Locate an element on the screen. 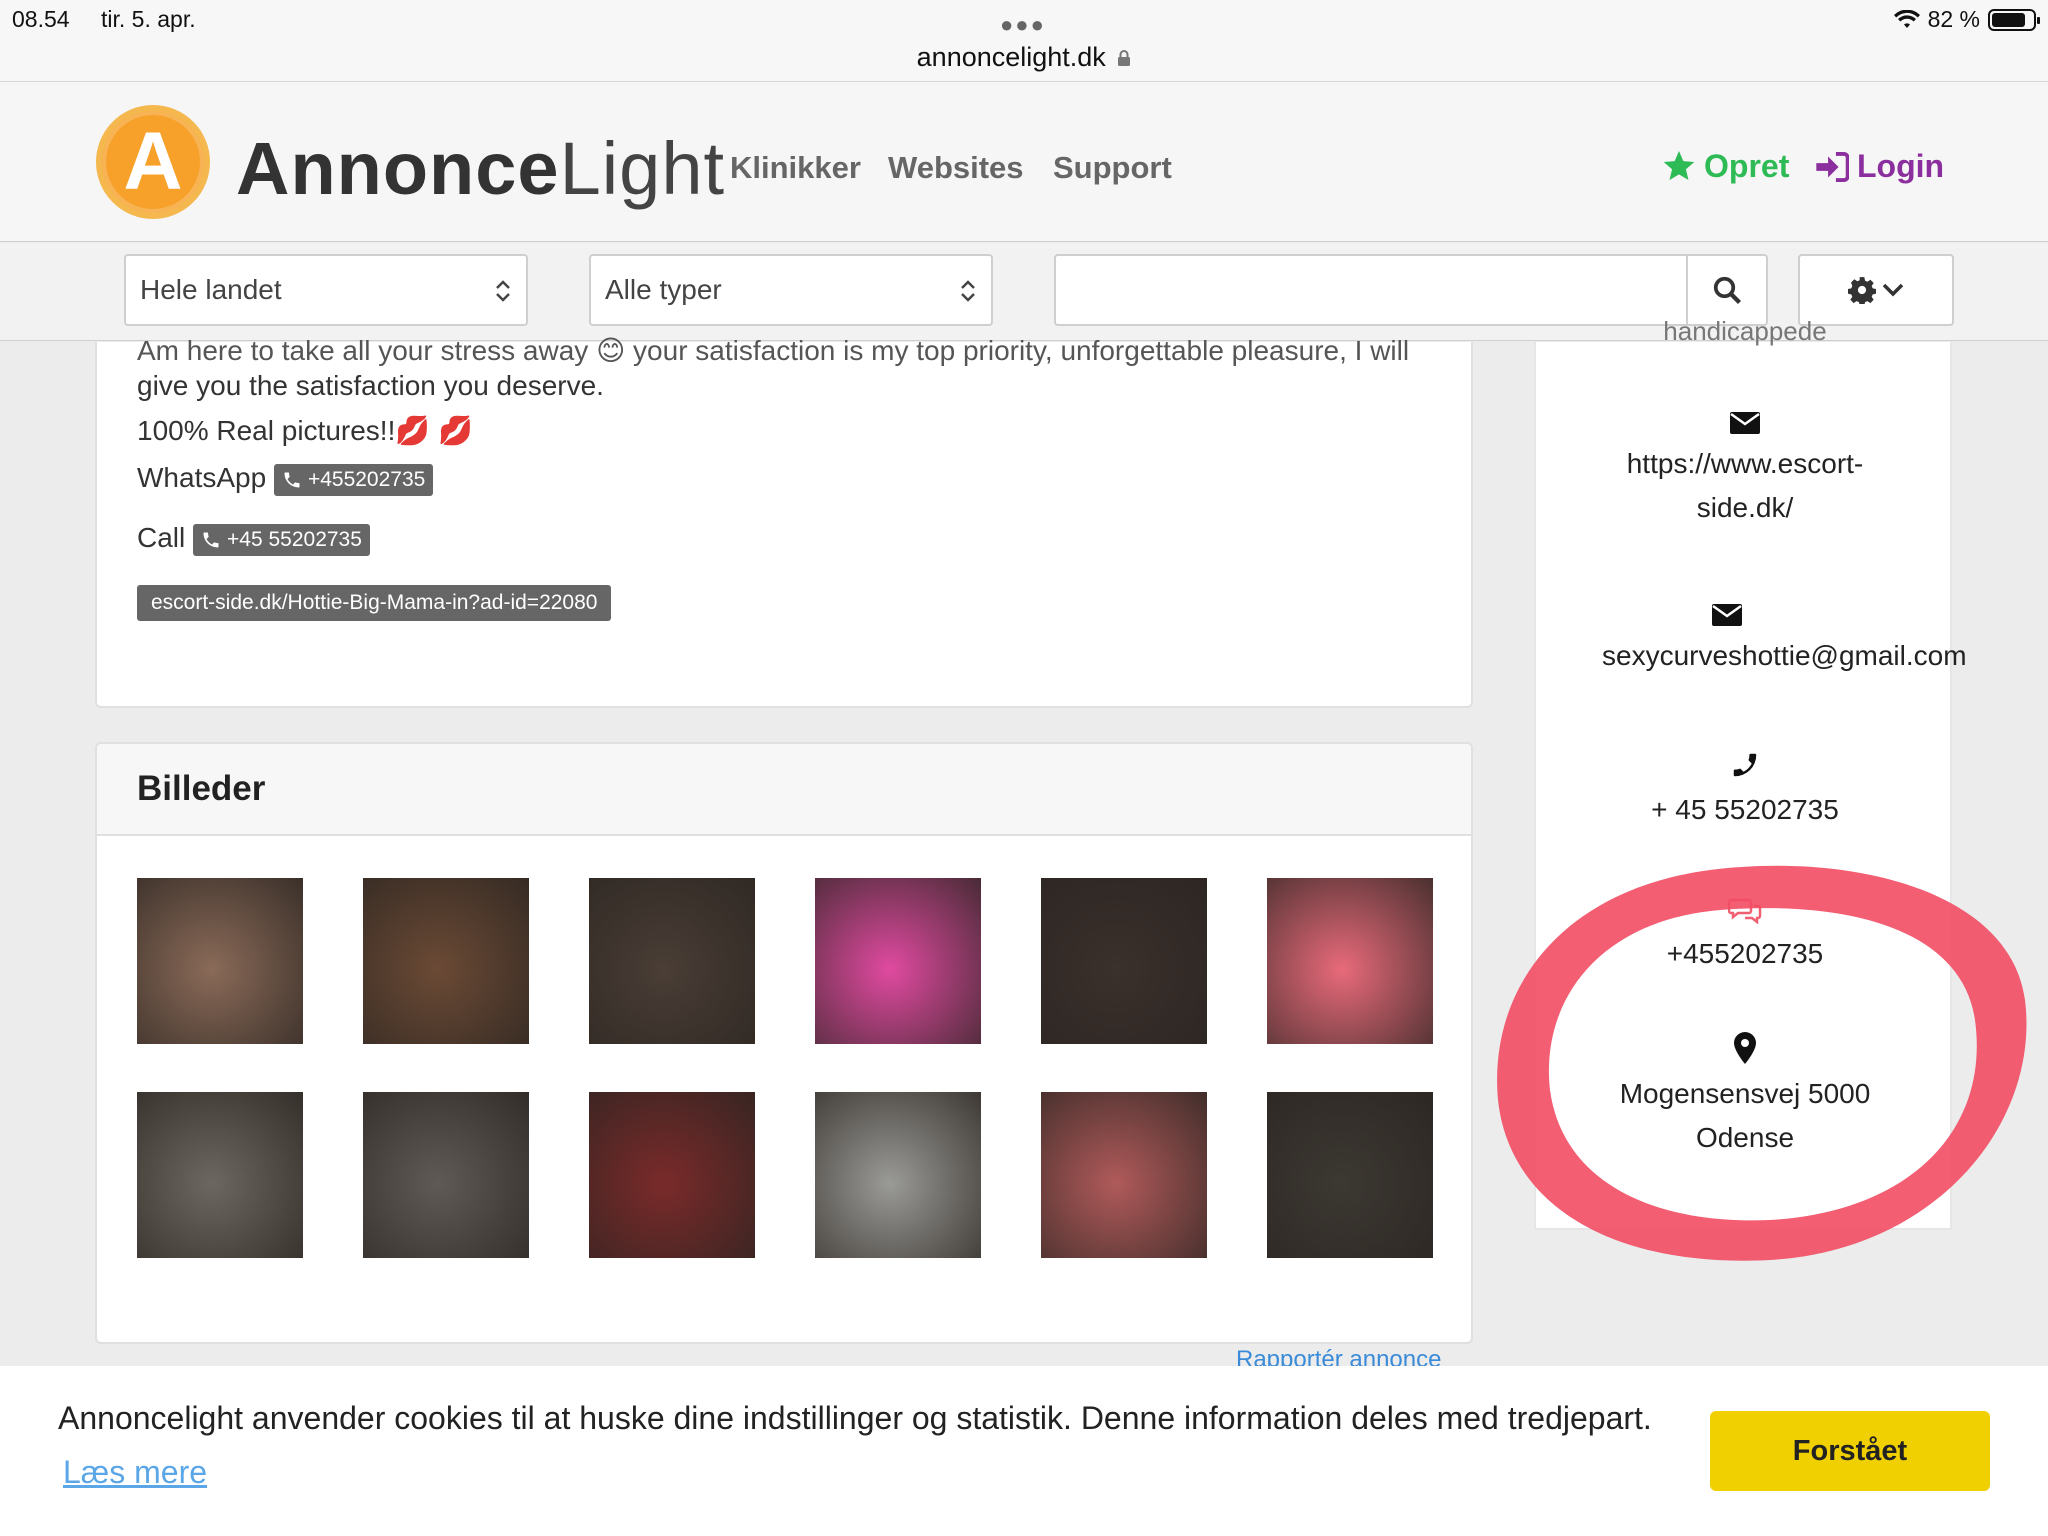 The image size is (2048, 1536). address-line1: Mogensensvej 5000 is located at coordinates (1745, 1093).